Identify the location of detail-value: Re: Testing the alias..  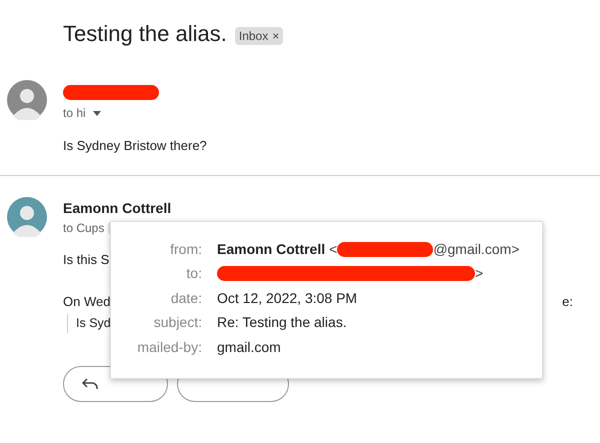
(282, 322).